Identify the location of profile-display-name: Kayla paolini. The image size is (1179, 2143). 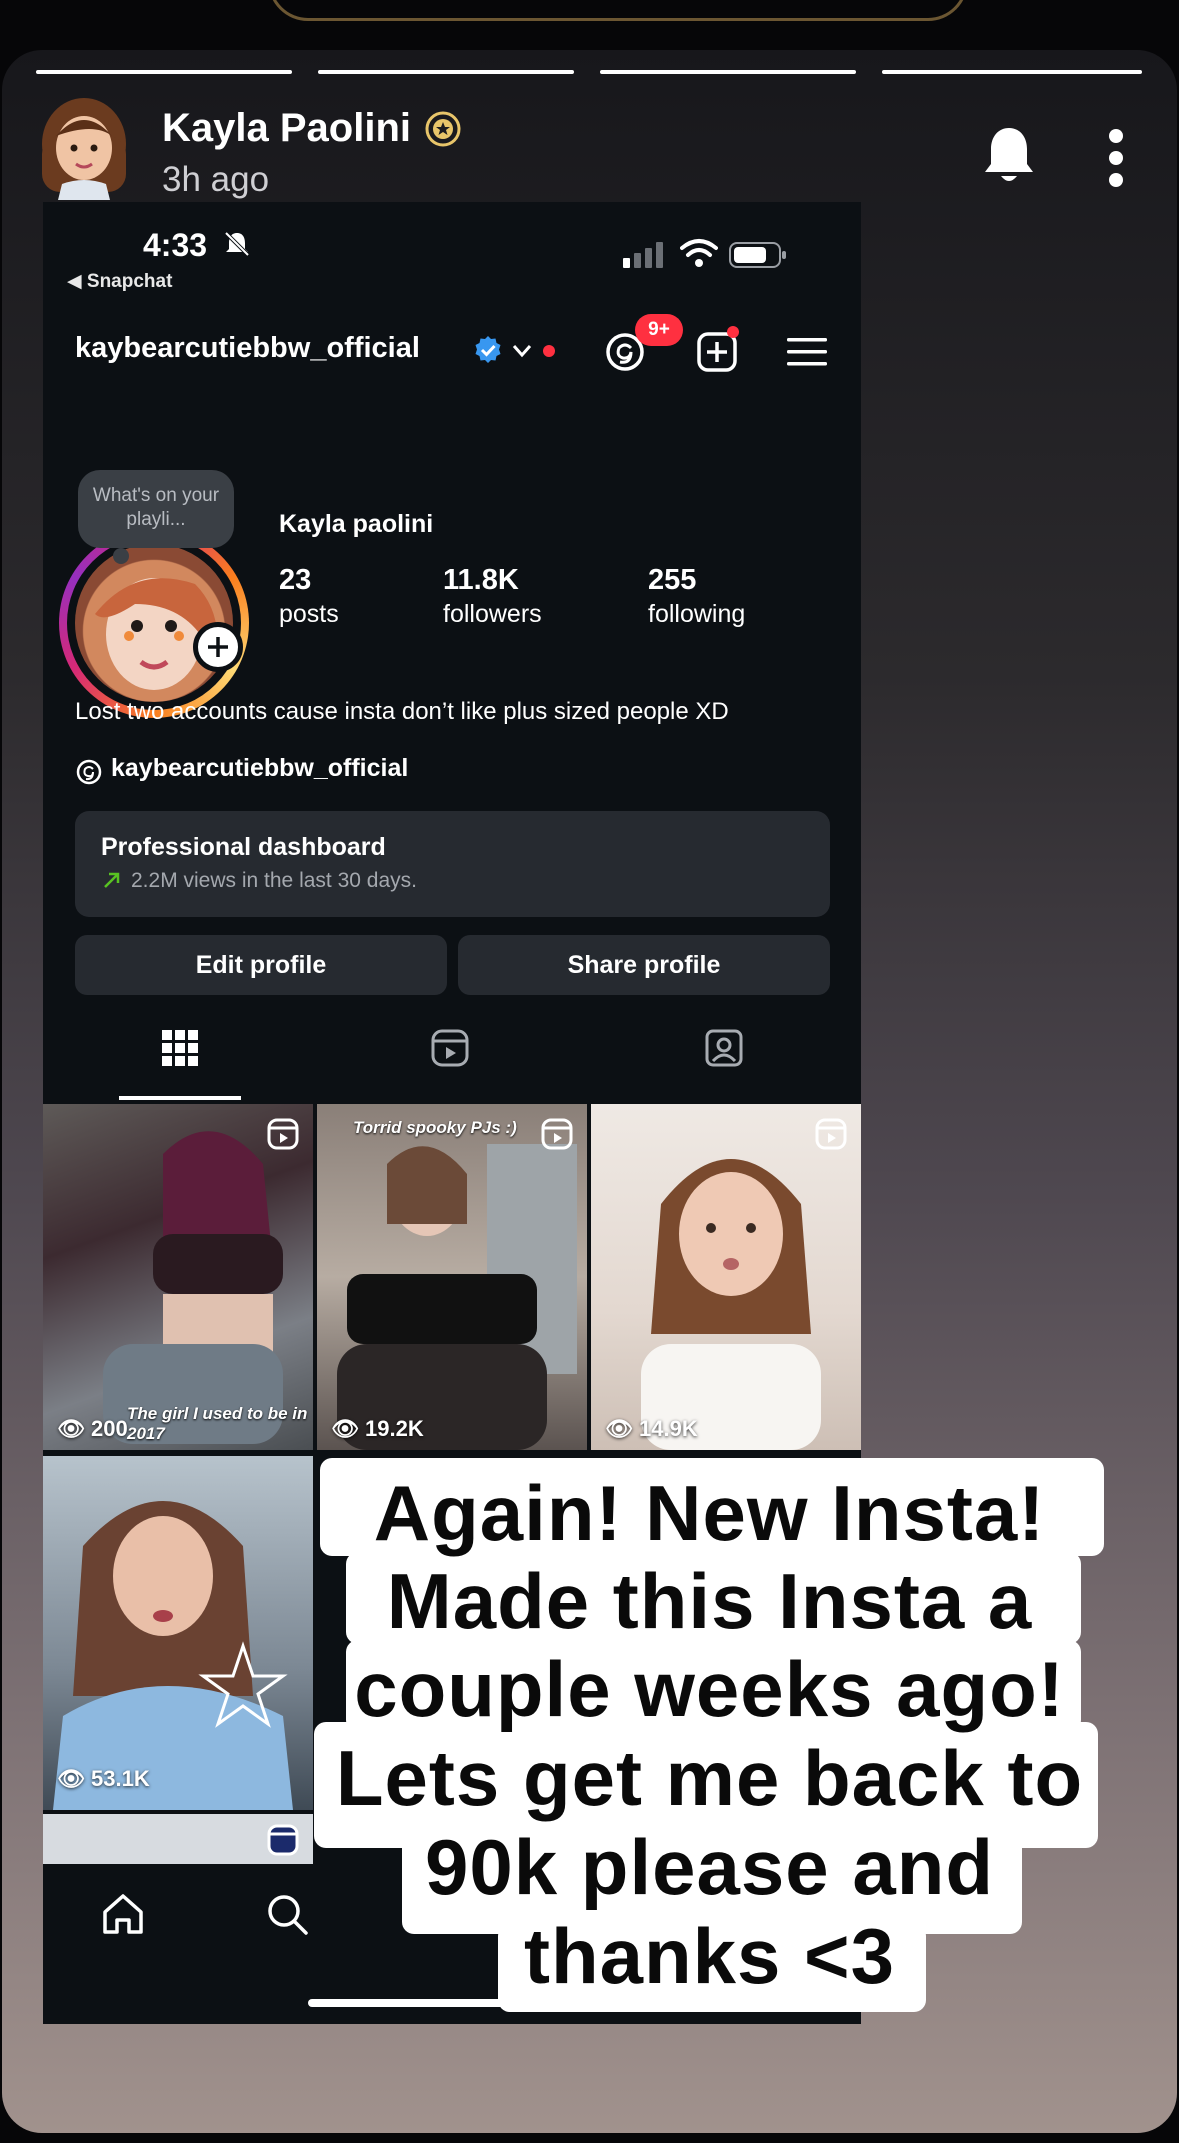
(356, 524).